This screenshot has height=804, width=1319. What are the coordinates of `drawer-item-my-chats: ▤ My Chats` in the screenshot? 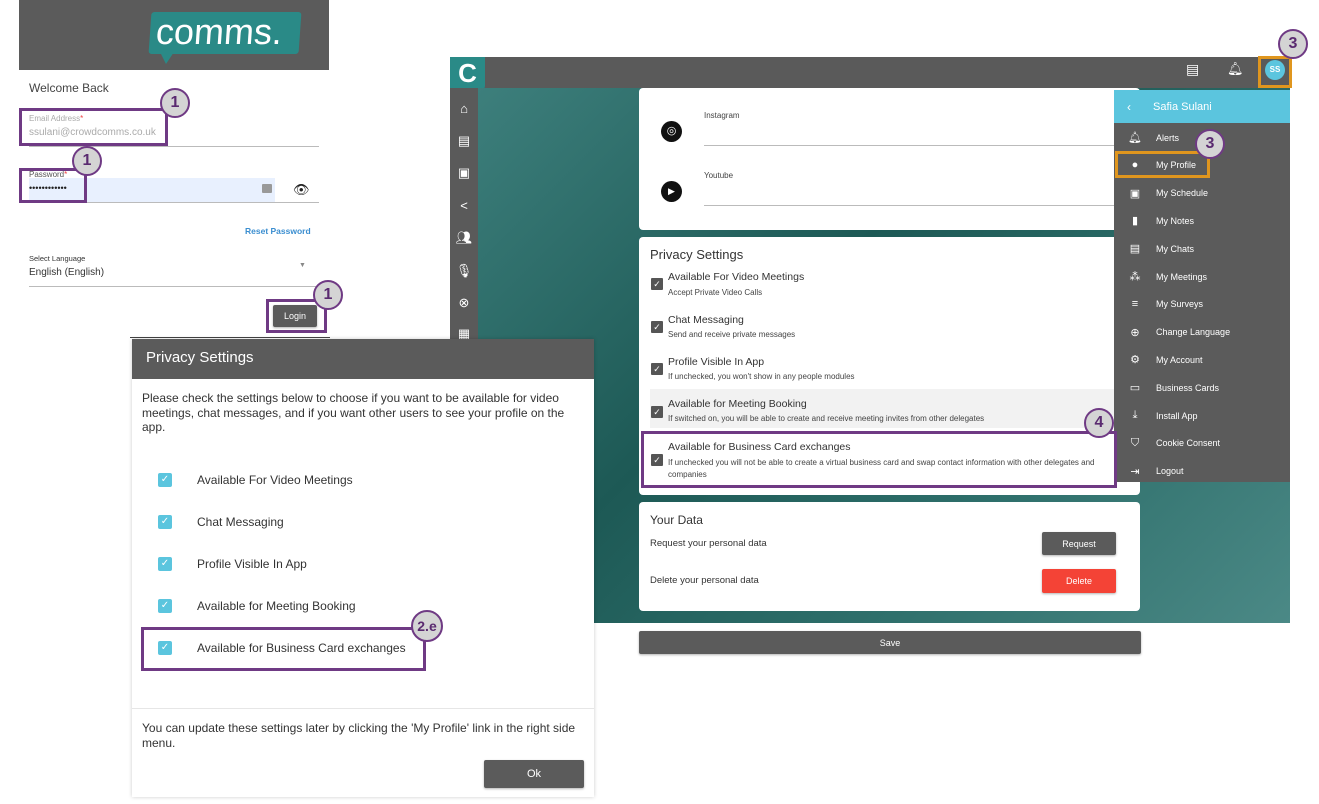 It's located at (1202, 248).